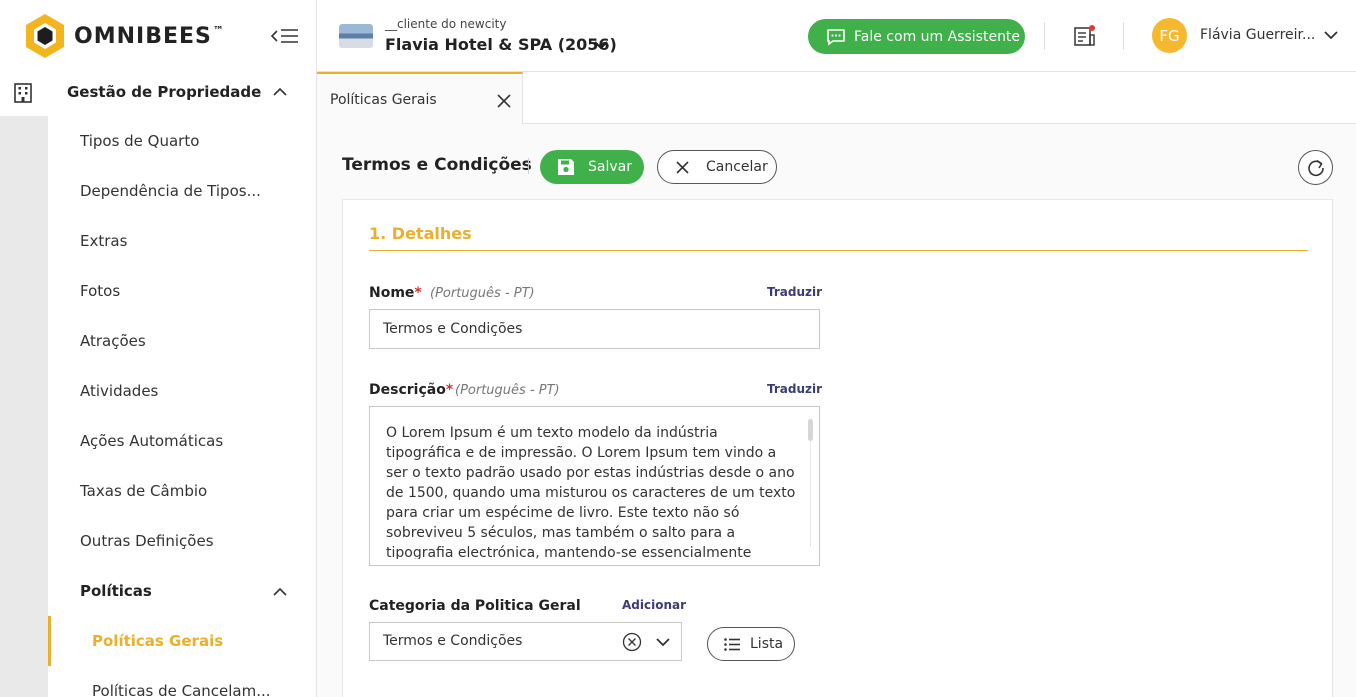 The image size is (1356, 697). What do you see at coordinates (737, 167) in the screenshot?
I see `cancel-button-label: Cancelar` at bounding box center [737, 167].